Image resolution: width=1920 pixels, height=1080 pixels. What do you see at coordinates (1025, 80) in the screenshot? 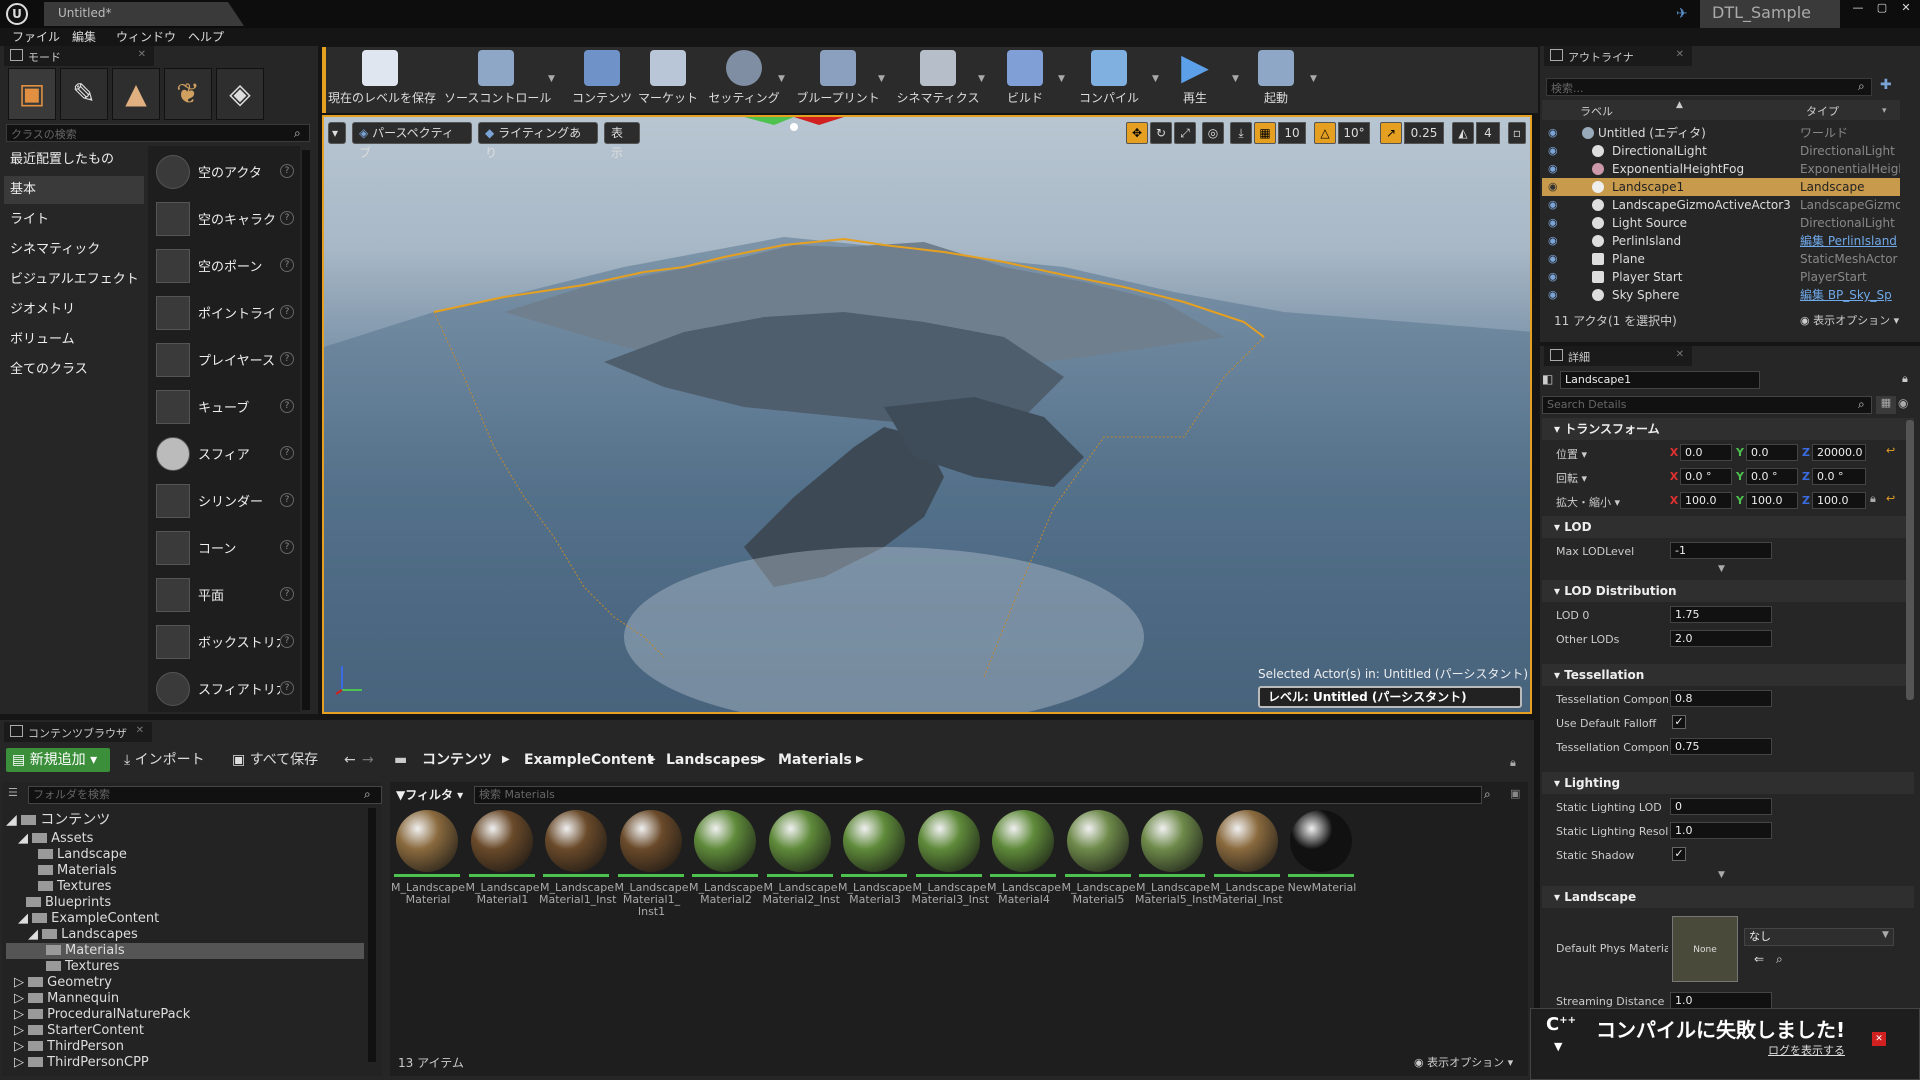
I see `build-button: ビルド` at bounding box center [1025, 80].